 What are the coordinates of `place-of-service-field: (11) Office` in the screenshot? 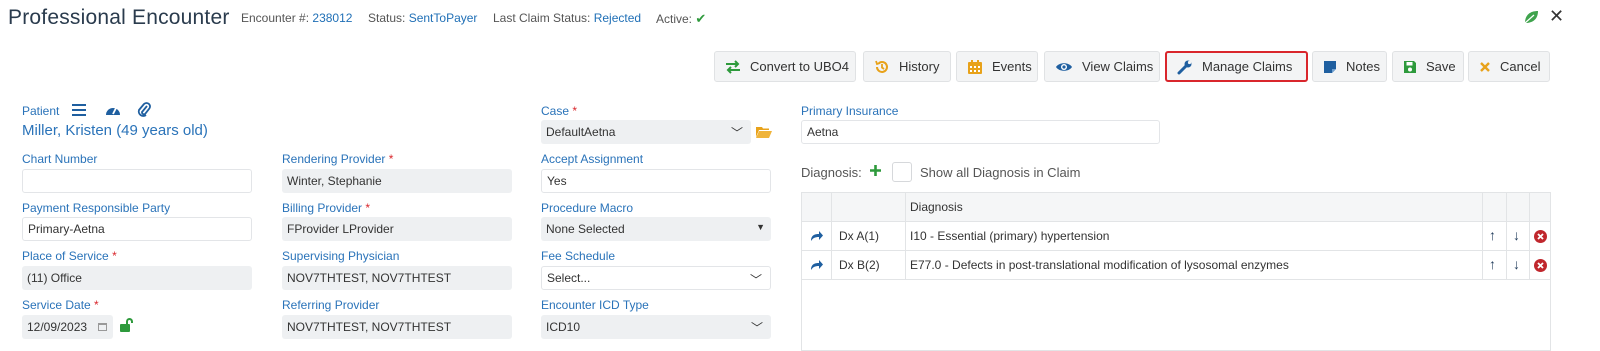 It's located at (137, 278).